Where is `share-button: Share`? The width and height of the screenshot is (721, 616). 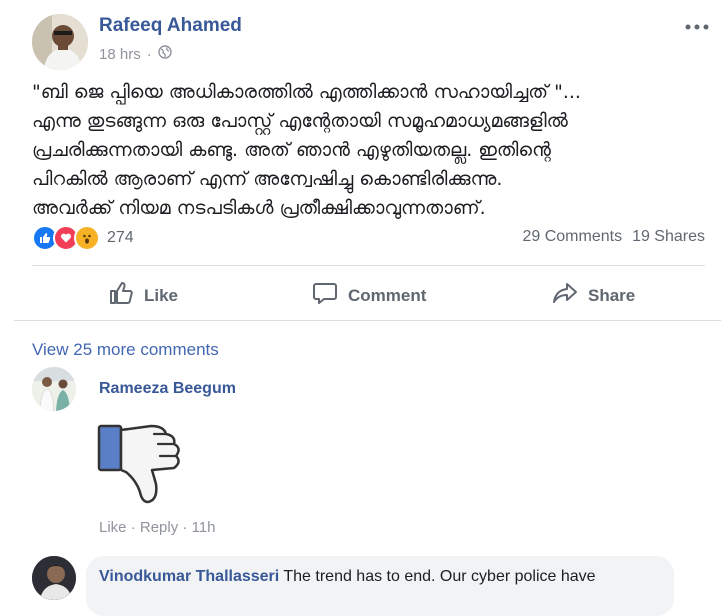 share-button: Share is located at coordinates (593, 295).